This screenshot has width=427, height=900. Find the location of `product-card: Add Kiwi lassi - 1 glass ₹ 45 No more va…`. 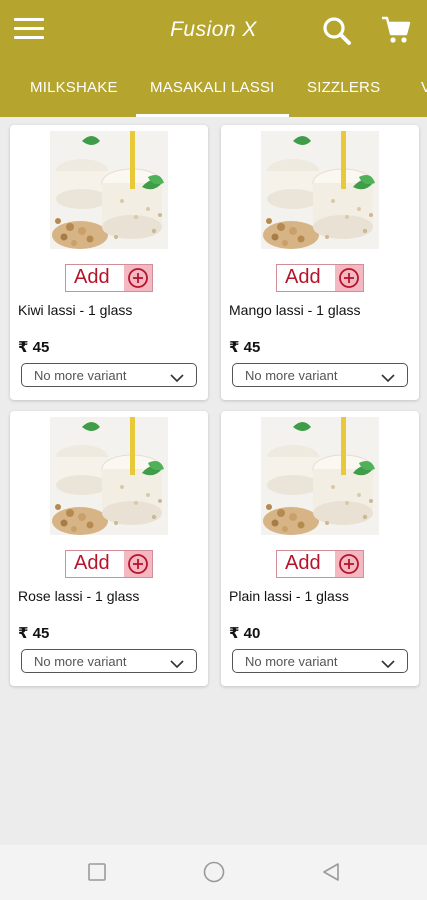

product-card: Add Kiwi lassi - 1 glass ₹ 45 No more va… is located at coordinates (109, 262).